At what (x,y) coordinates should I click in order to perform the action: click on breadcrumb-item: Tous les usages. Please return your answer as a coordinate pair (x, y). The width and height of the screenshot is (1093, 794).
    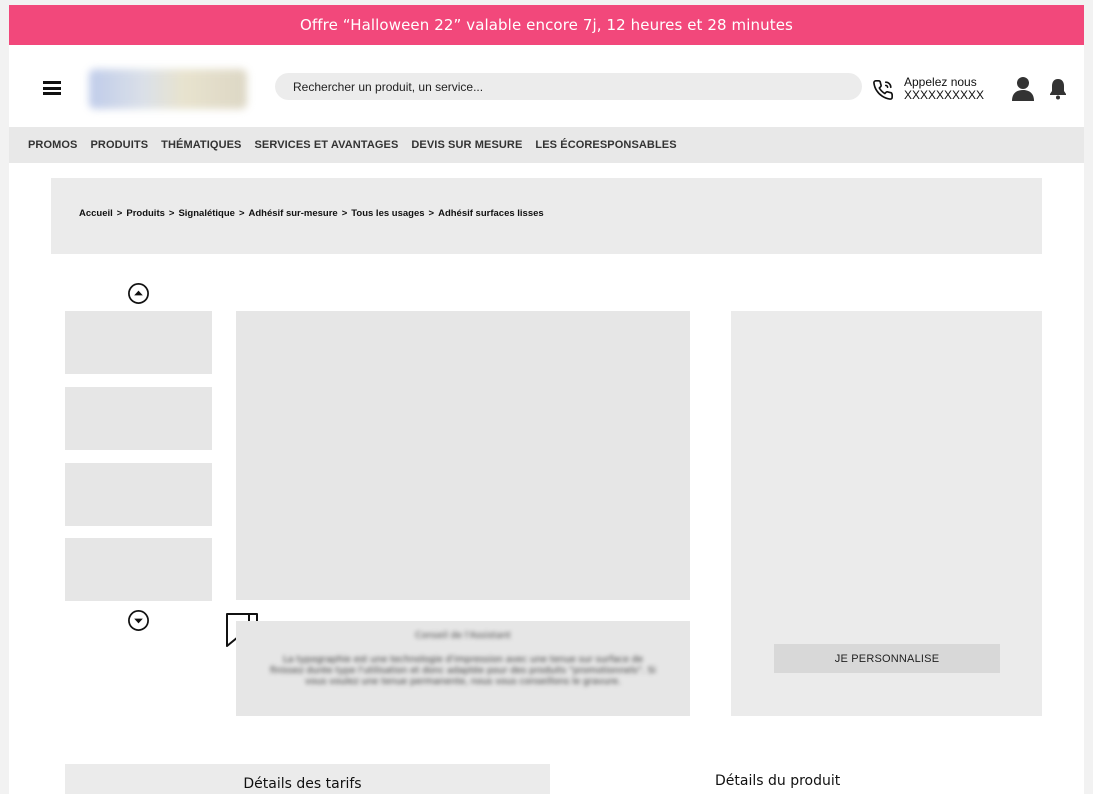
    Looking at the image, I should click on (387, 213).